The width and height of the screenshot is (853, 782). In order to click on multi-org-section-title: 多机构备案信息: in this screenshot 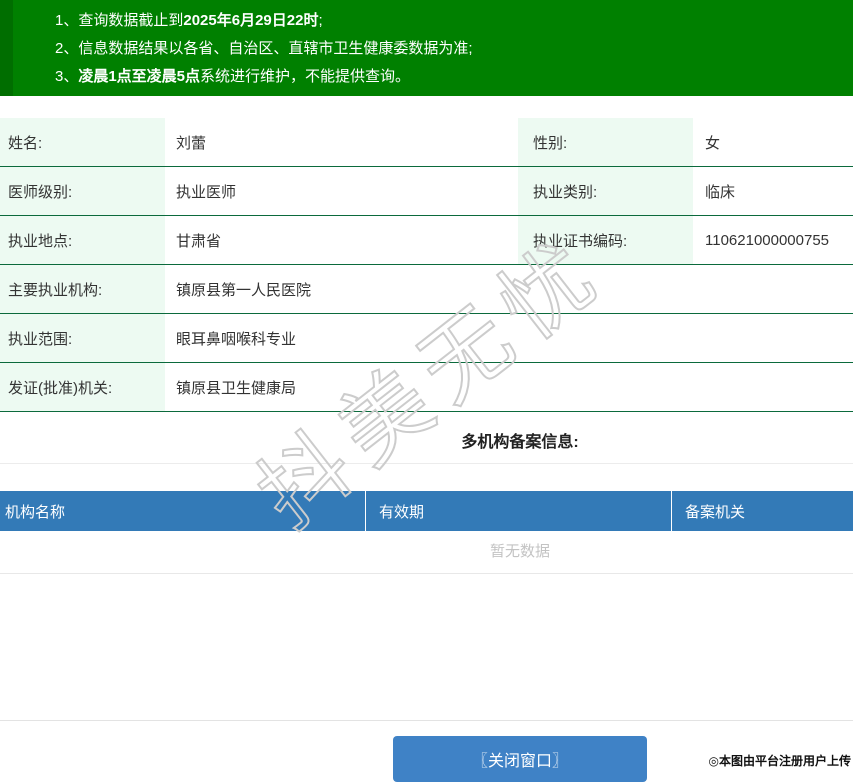, I will do `click(426, 438)`.